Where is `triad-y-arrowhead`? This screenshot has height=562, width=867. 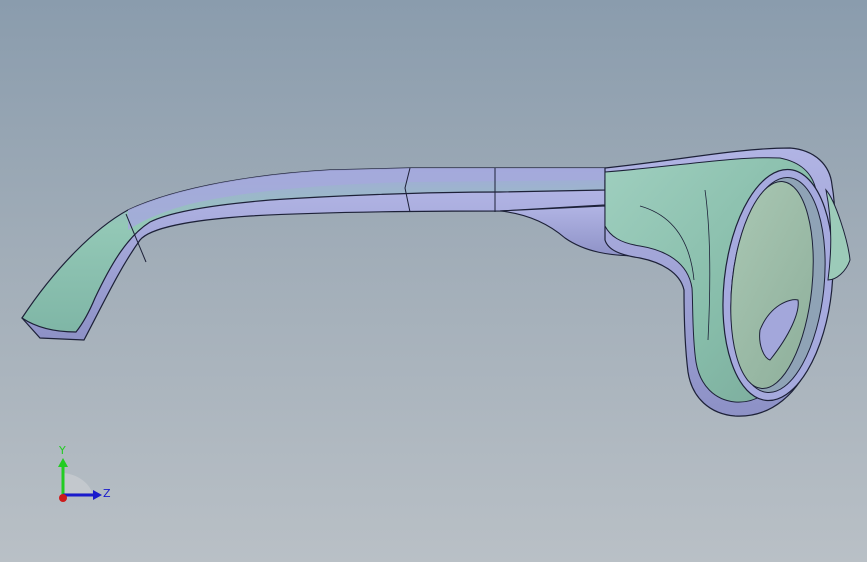
triad-y-arrowhead is located at coordinates (63, 462).